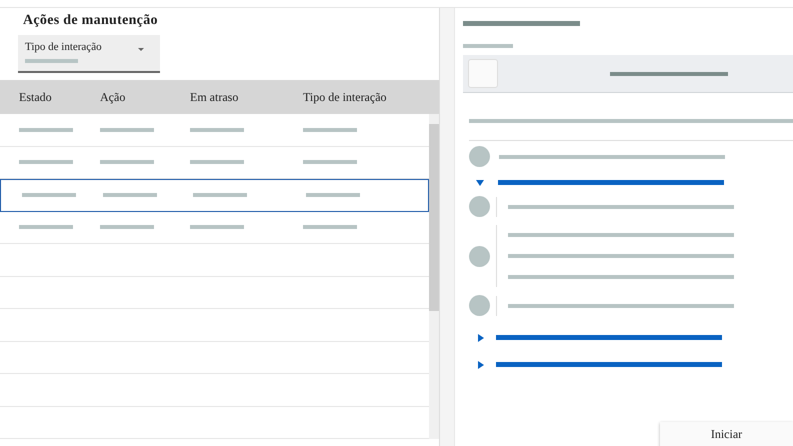  Describe the element at coordinates (480, 183) in the screenshot. I see `collapse-icon` at that location.